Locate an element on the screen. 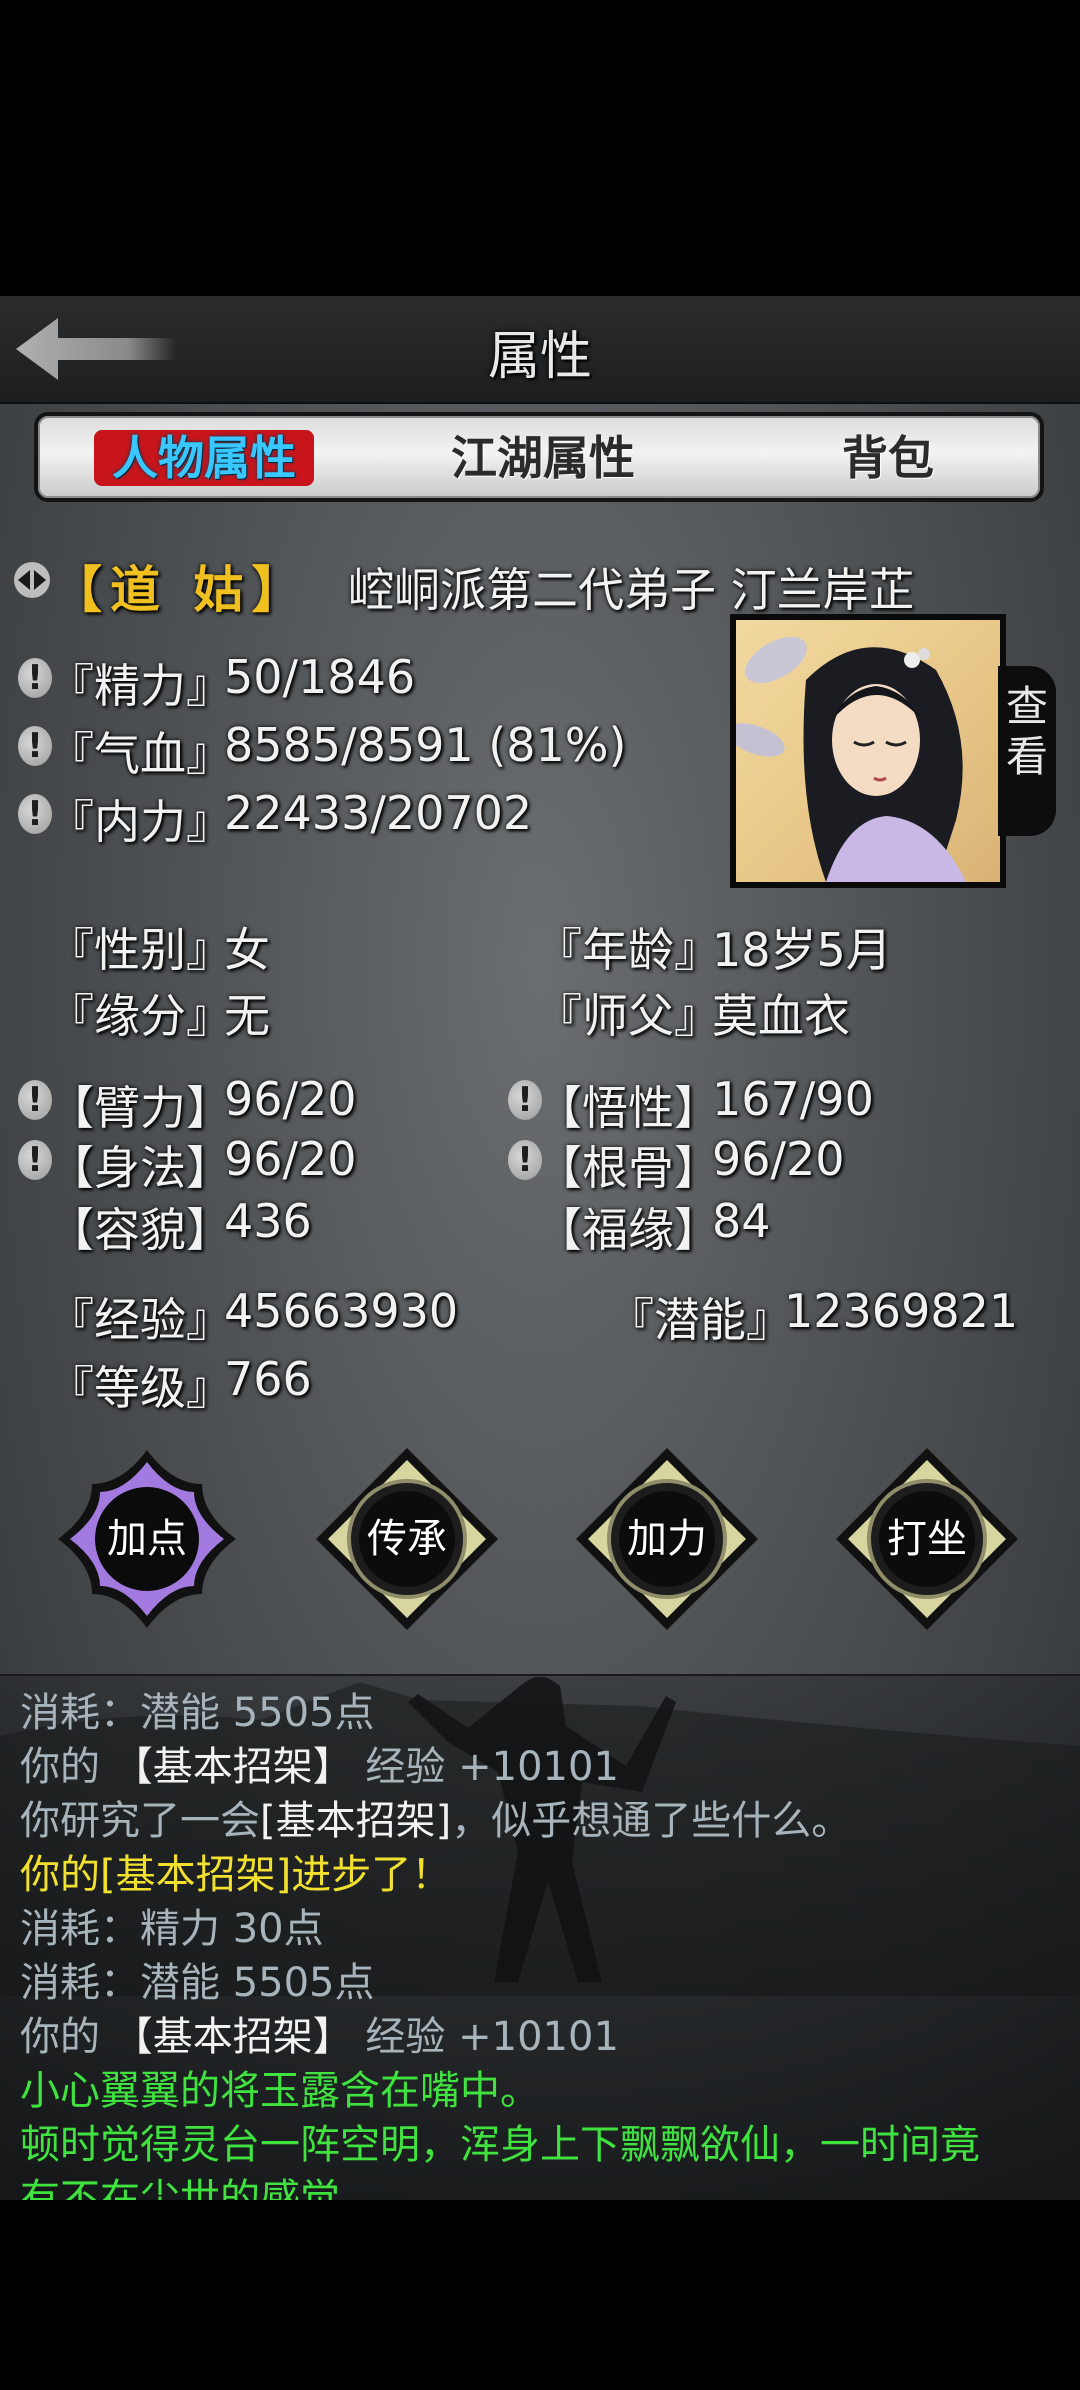 The image size is (1080, 2390). character-portrait is located at coordinates (868, 751).